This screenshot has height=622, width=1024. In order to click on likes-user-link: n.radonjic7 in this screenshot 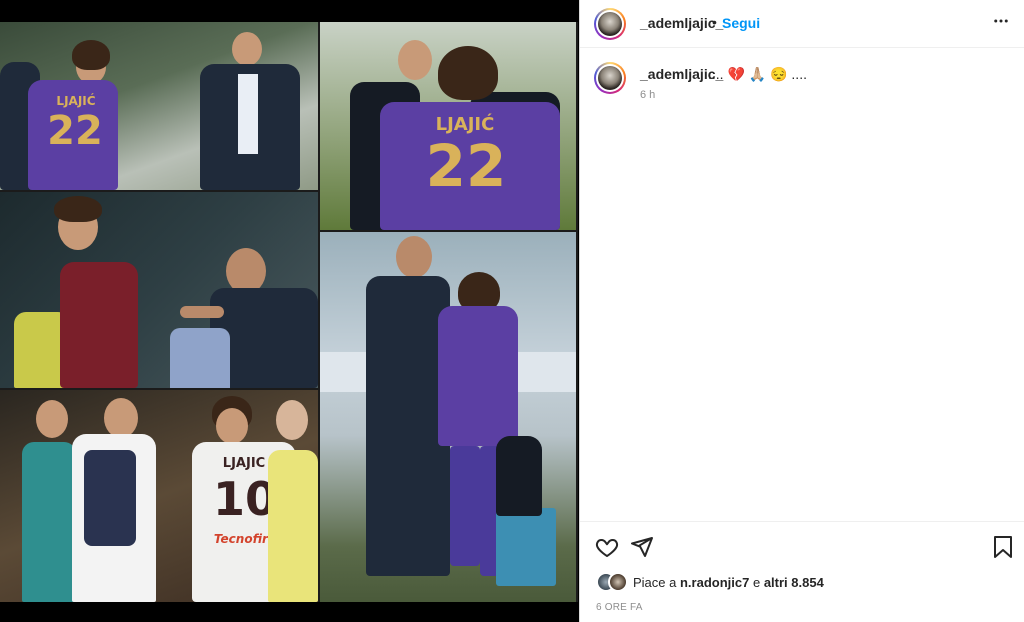, I will do `click(714, 582)`.